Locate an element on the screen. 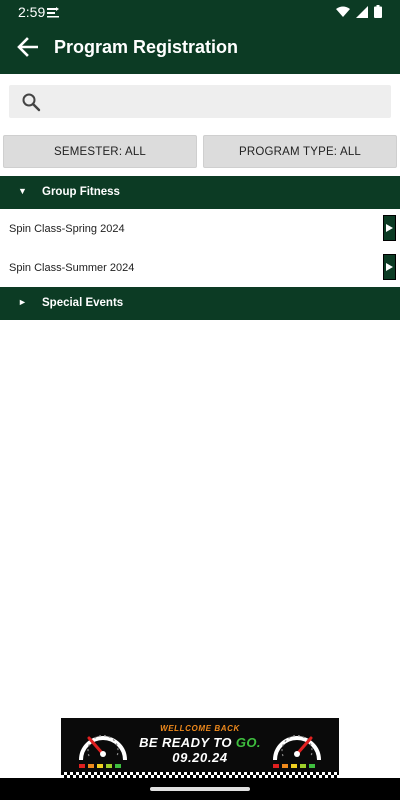  battery-icon is located at coordinates (378, 14).